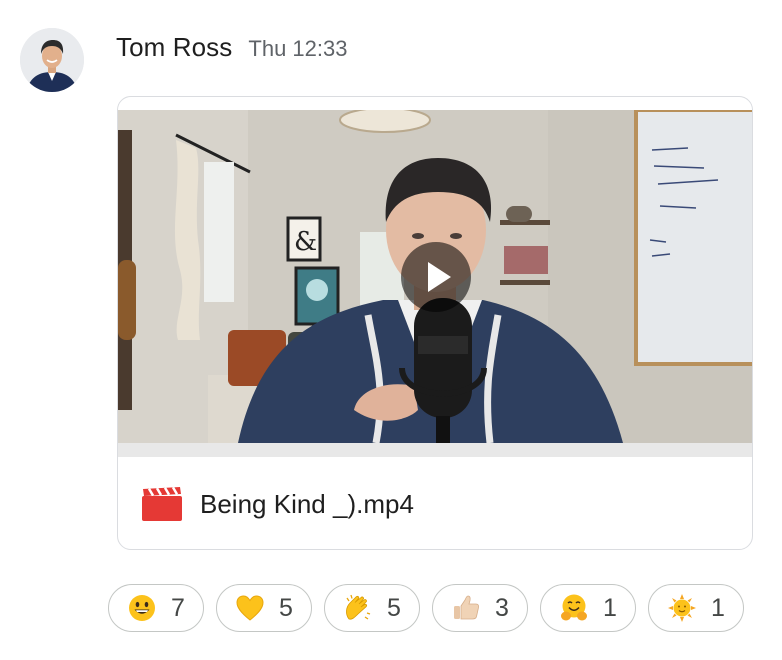 This screenshot has width=782, height=660. What do you see at coordinates (435, 450) in the screenshot?
I see `thumbnail-divider` at bounding box center [435, 450].